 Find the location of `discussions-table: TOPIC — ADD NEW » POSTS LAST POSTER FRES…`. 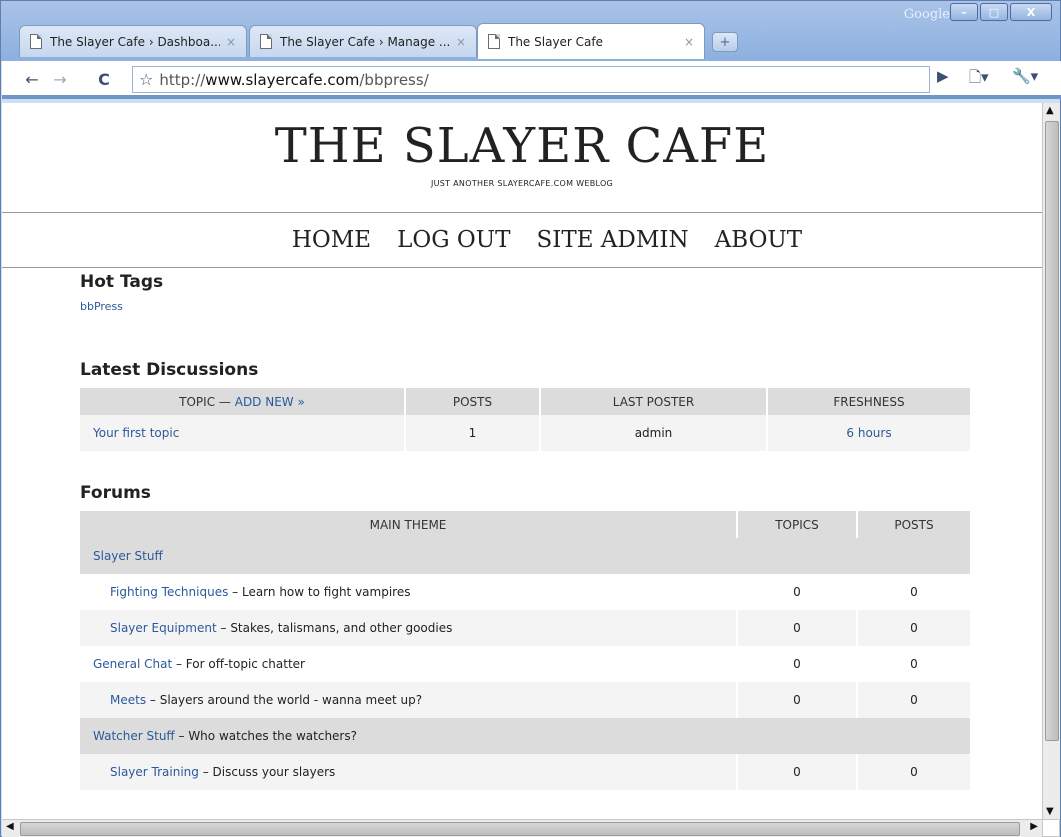

discussions-table: TOPIC — ADD NEW » POSTS LAST POSTER FRES… is located at coordinates (525, 419).